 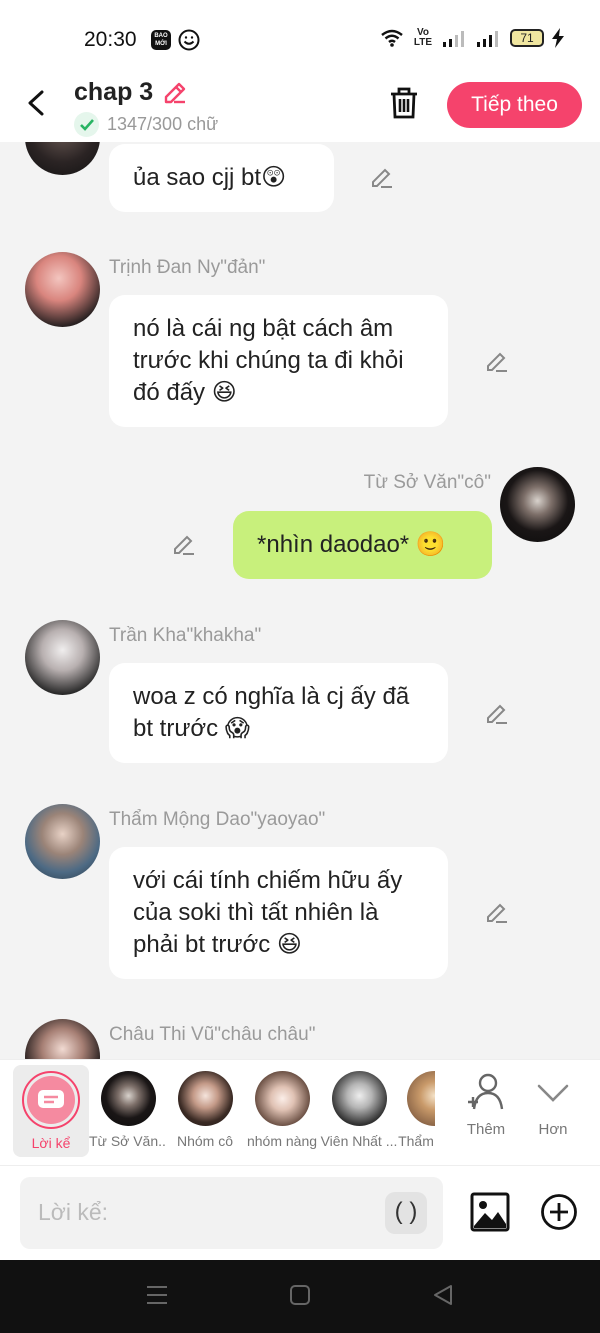 What do you see at coordinates (271, 712) in the screenshot?
I see `message-text: woa z có nghĩa là cj ấy đã bt trước 😱` at bounding box center [271, 712].